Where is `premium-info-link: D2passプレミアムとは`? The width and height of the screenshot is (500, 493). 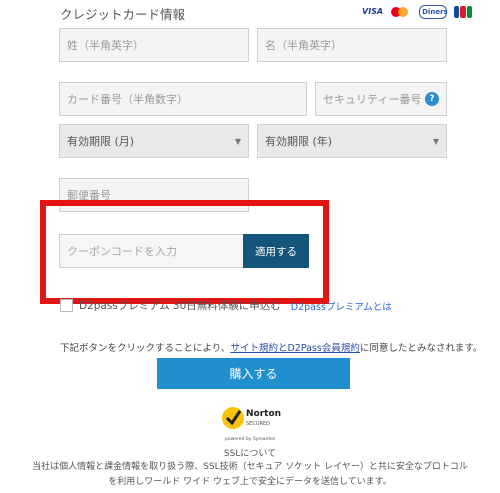
premium-info-link: D2passプレミアムとは is located at coordinates (341, 306).